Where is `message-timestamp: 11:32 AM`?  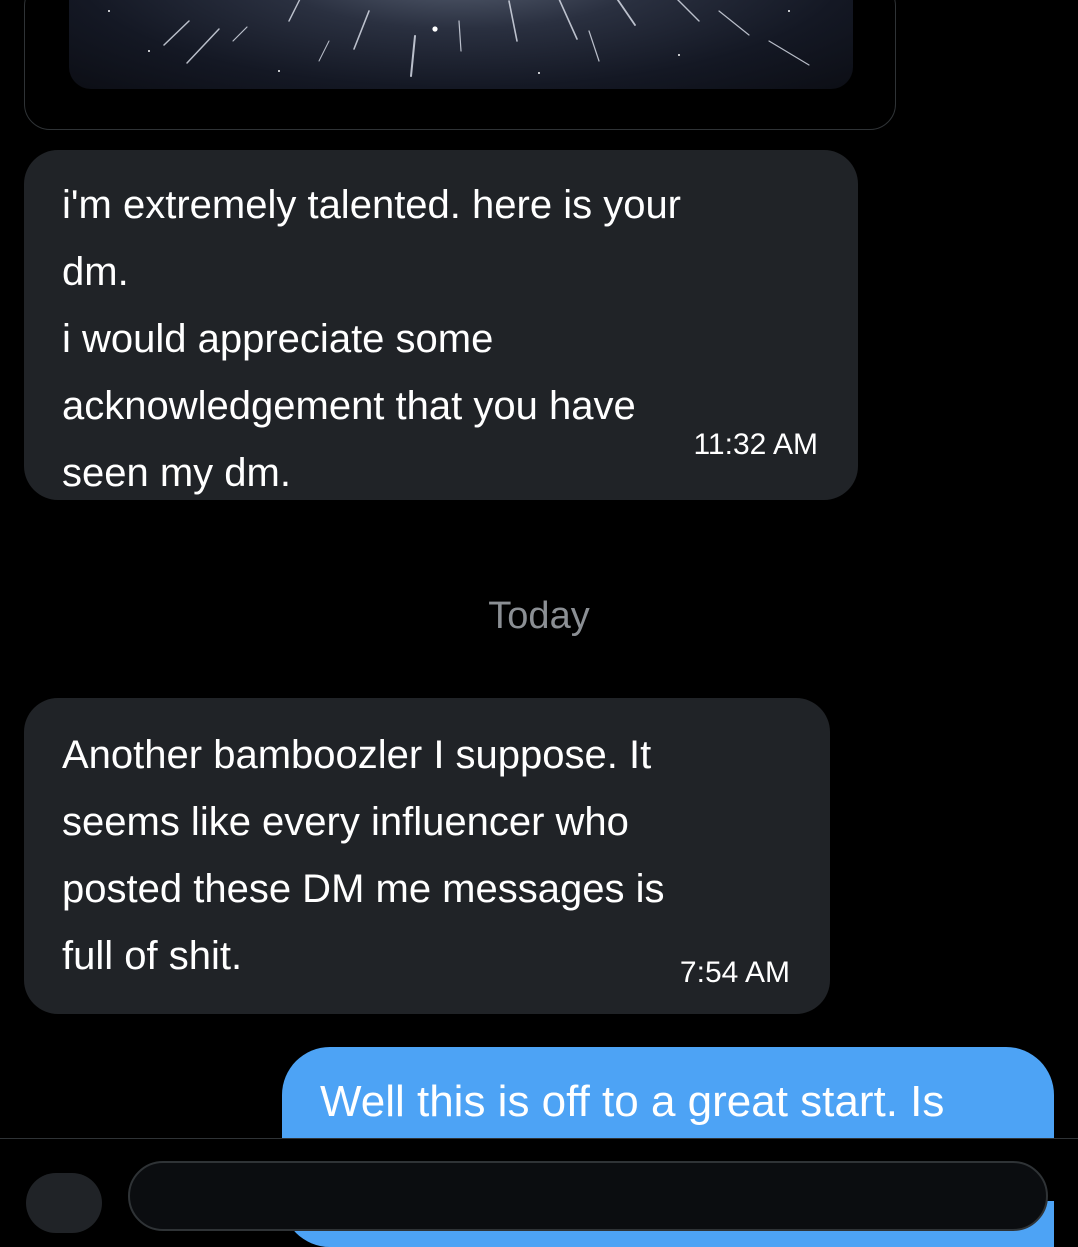 message-timestamp: 11:32 AM is located at coordinates (755, 444).